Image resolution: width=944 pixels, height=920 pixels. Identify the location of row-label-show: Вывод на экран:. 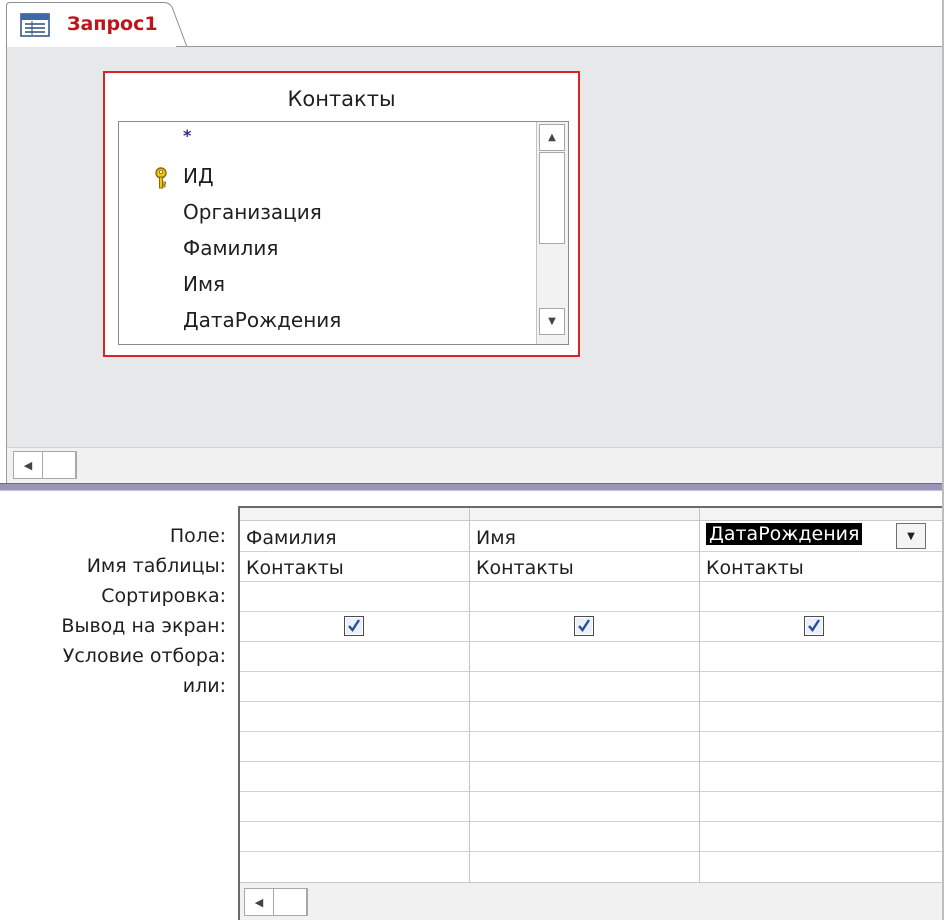
(143, 626).